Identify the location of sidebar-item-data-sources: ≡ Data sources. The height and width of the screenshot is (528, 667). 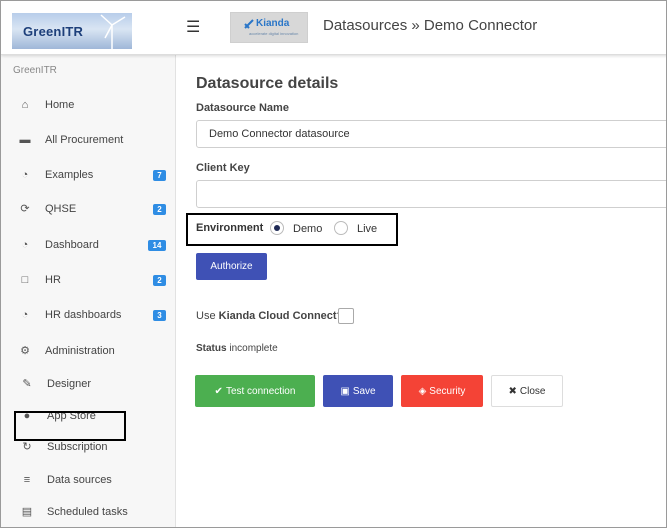
(88, 481).